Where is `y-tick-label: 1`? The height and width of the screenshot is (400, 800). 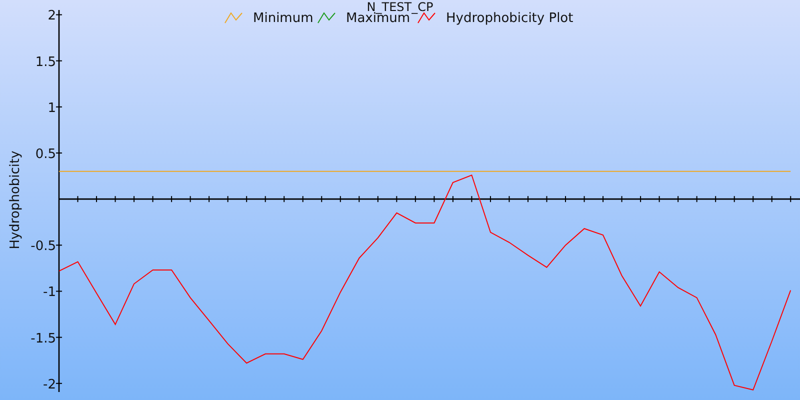 y-tick-label: 1 is located at coordinates (52, 108).